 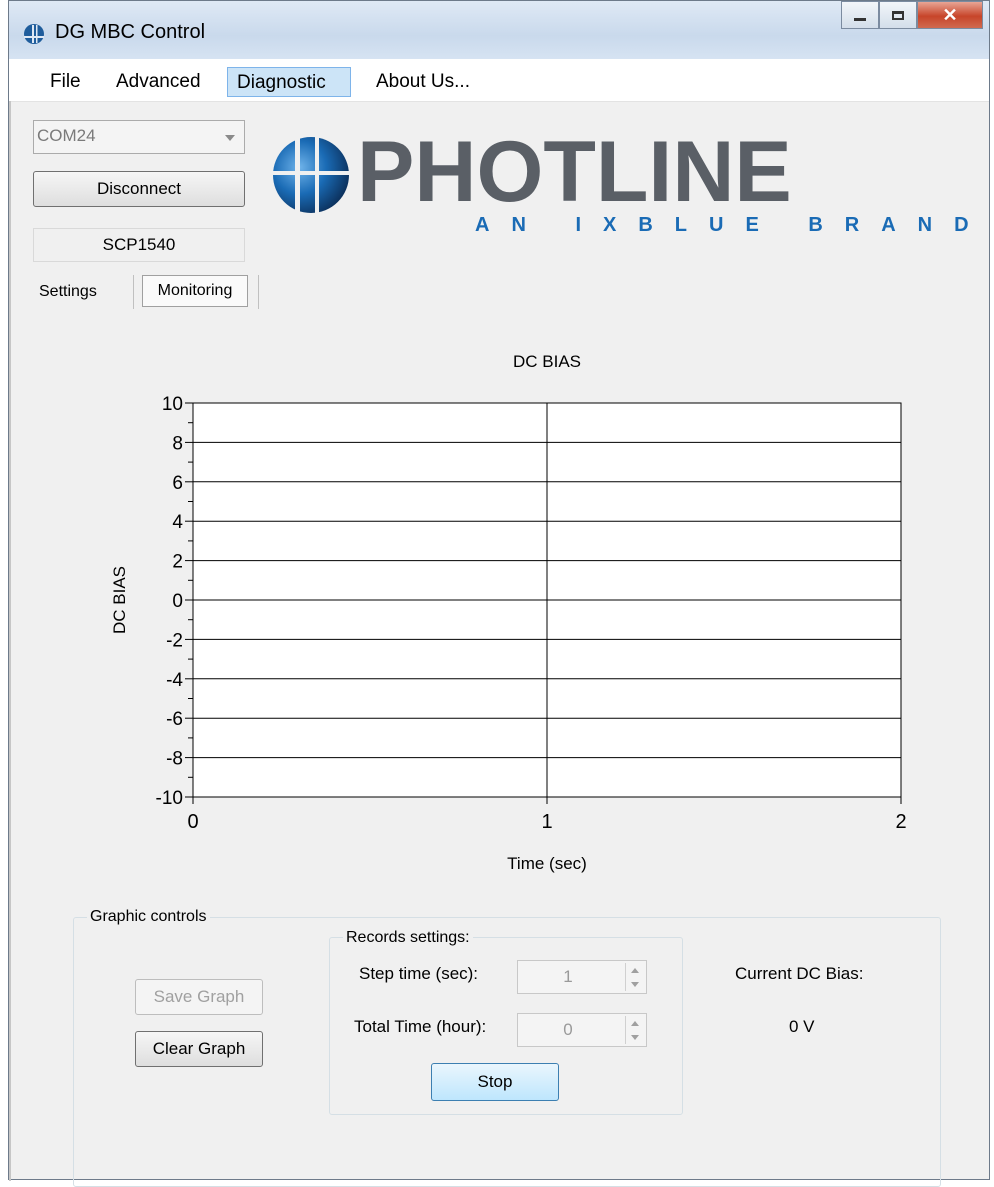 I want to click on y-tick-label: -2, so click(x=174, y=640).